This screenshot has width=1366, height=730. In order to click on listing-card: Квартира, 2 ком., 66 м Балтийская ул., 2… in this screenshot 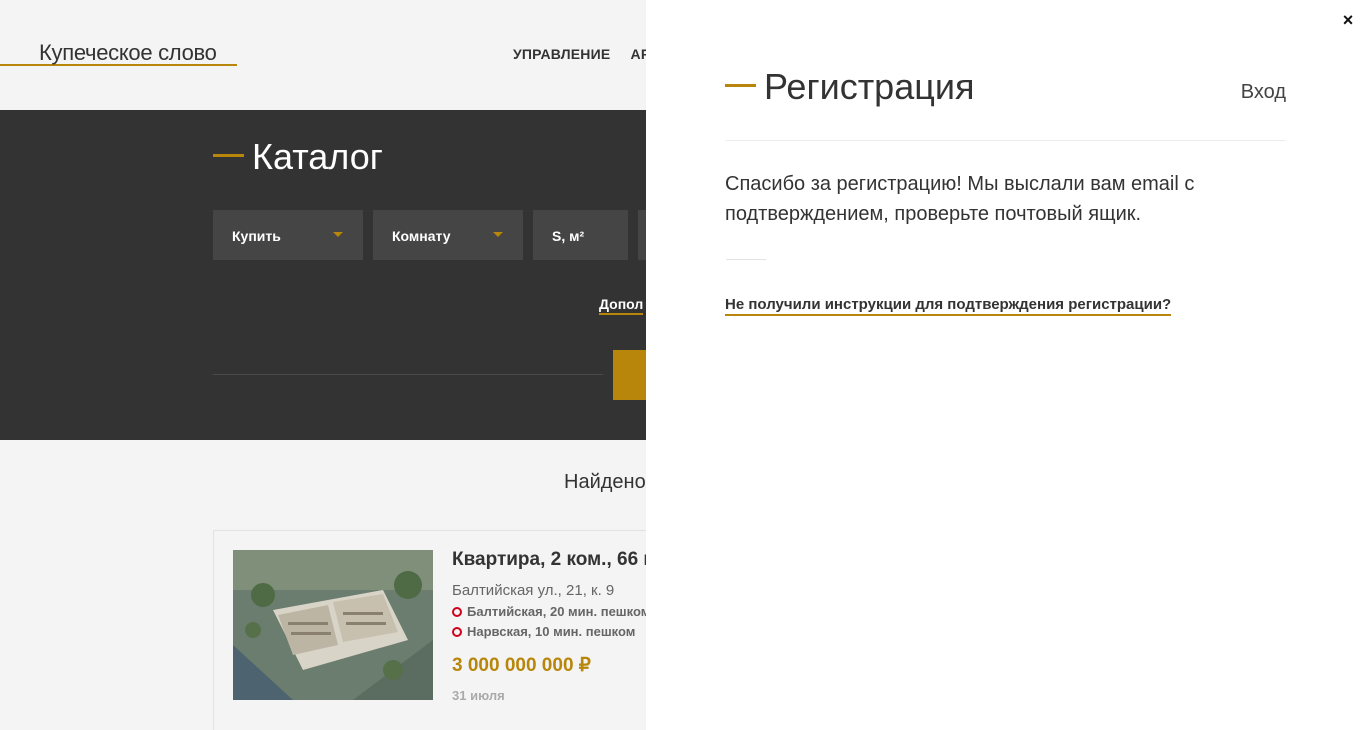, I will do `click(443, 630)`.